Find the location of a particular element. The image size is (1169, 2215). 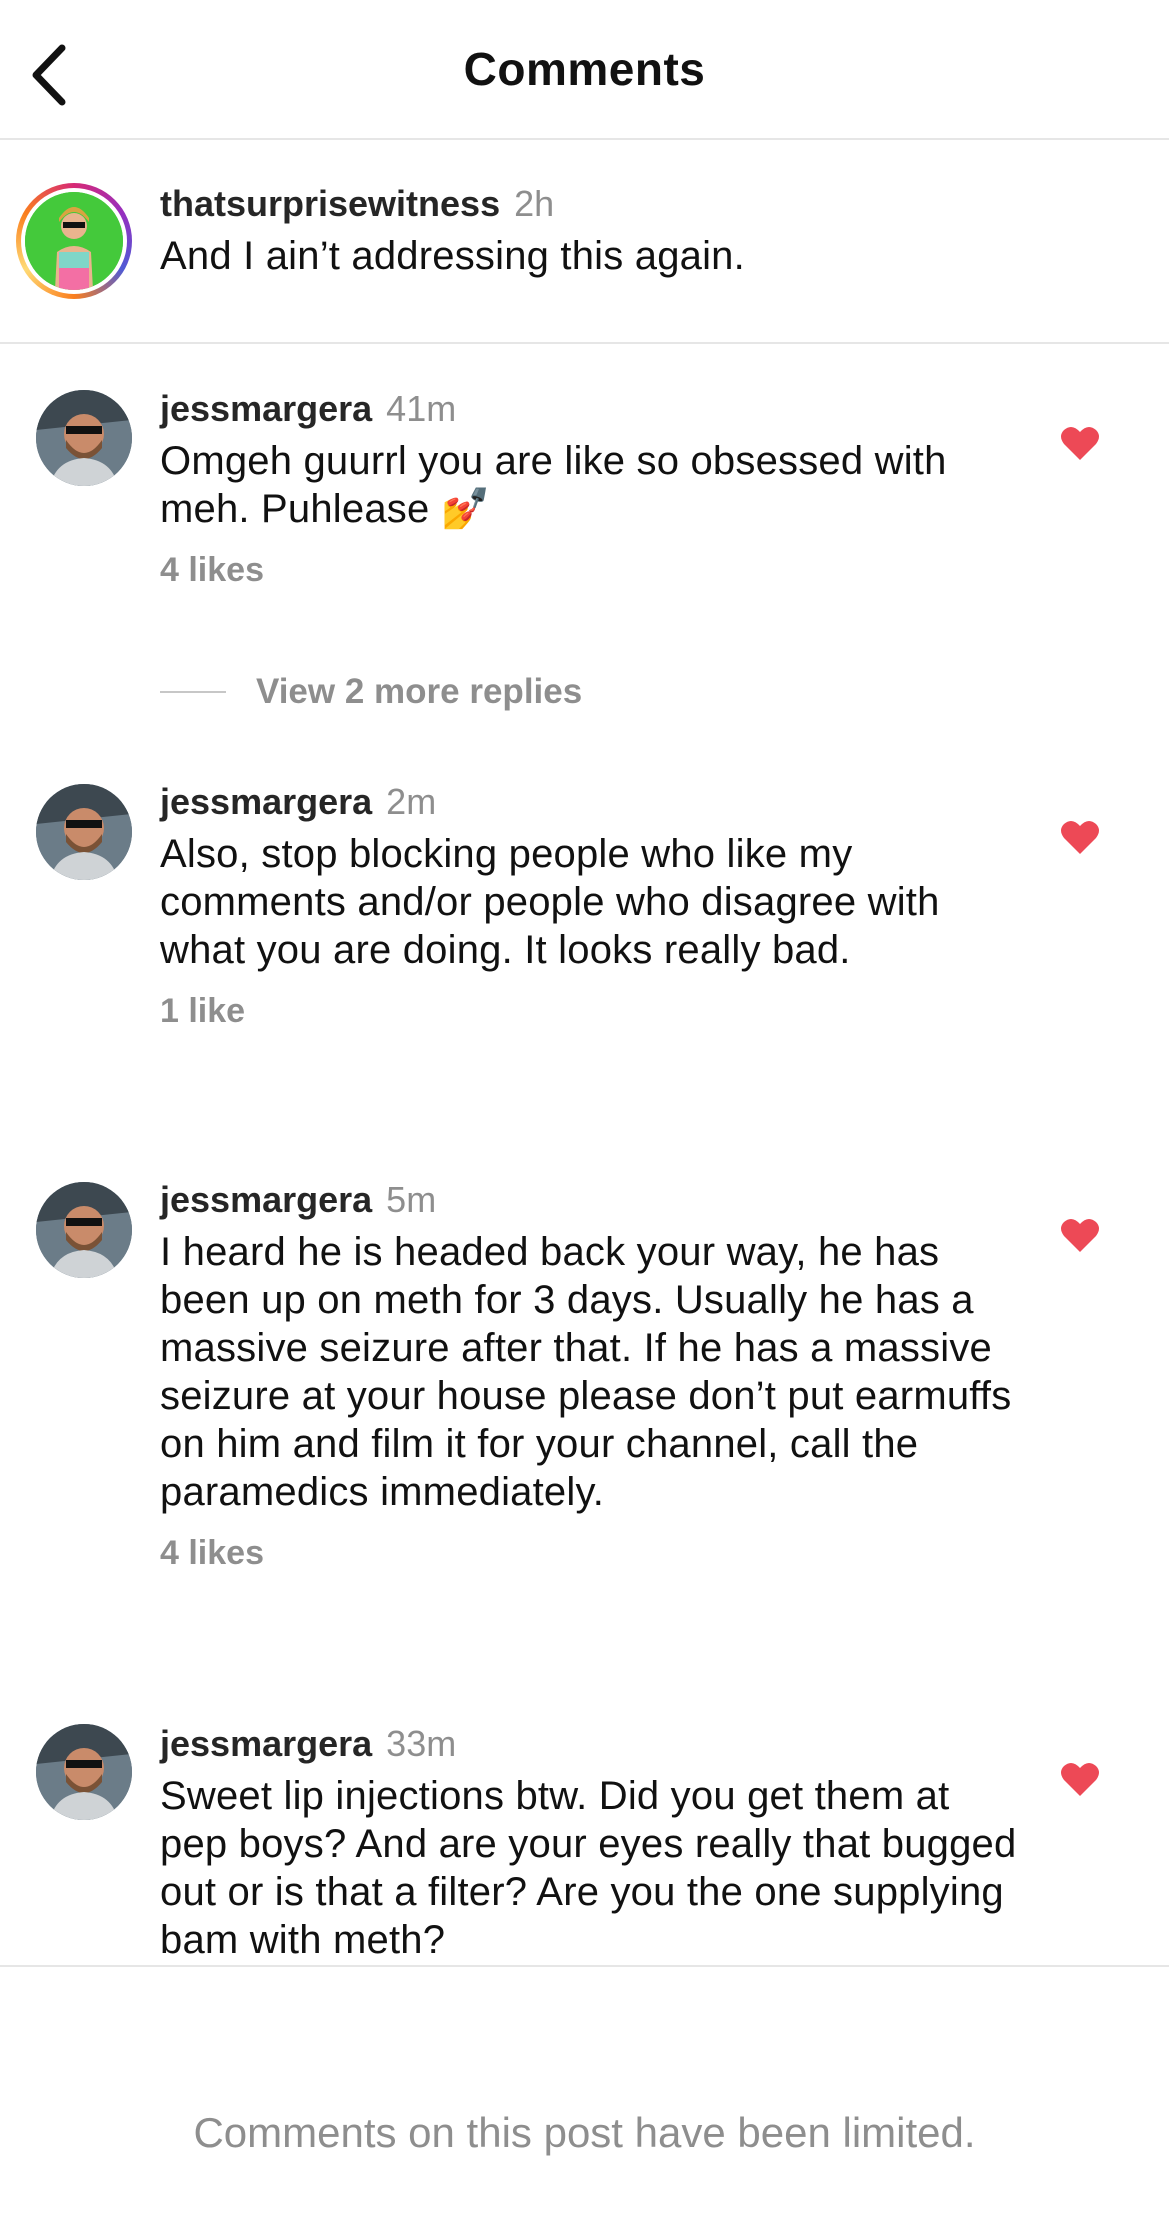

comment-timestamp: 41m is located at coordinates (421, 408).